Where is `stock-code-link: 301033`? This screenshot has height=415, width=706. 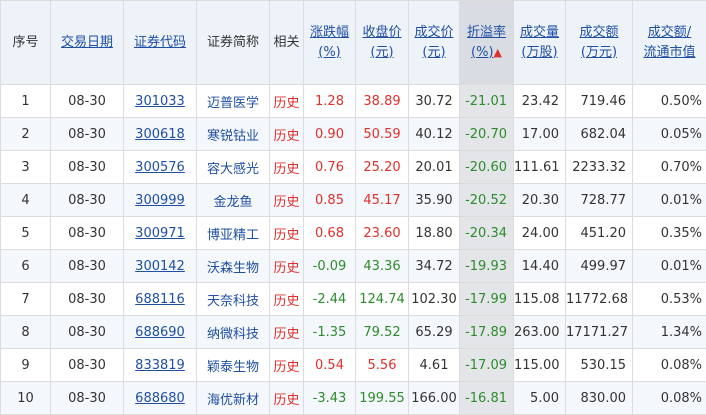
stock-code-link: 301033 is located at coordinates (160, 101).